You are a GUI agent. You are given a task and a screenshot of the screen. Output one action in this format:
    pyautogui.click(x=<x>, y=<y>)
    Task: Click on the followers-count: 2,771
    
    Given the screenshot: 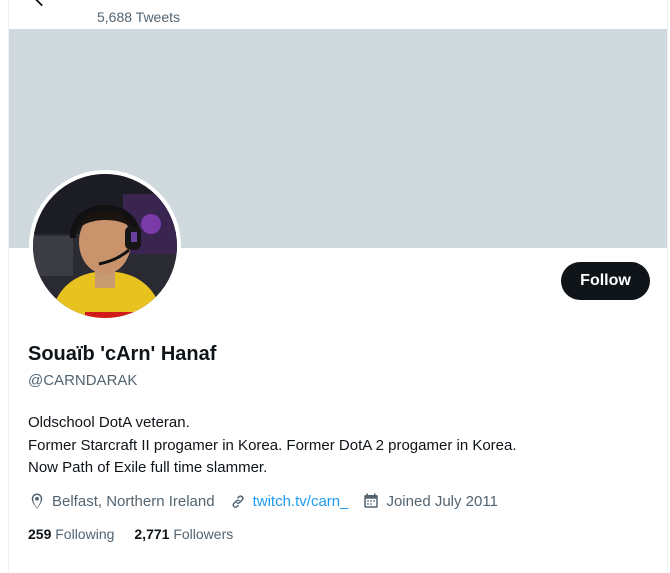 What is the action you would take?
    pyautogui.click(x=152, y=534)
    